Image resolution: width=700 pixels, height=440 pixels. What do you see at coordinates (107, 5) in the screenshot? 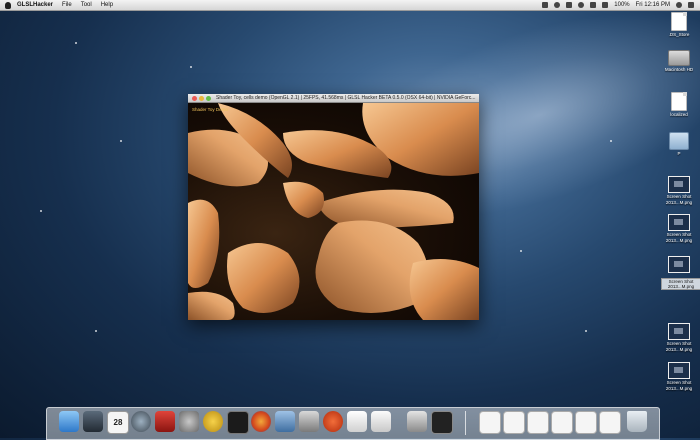
I see `menu-help: Help` at bounding box center [107, 5].